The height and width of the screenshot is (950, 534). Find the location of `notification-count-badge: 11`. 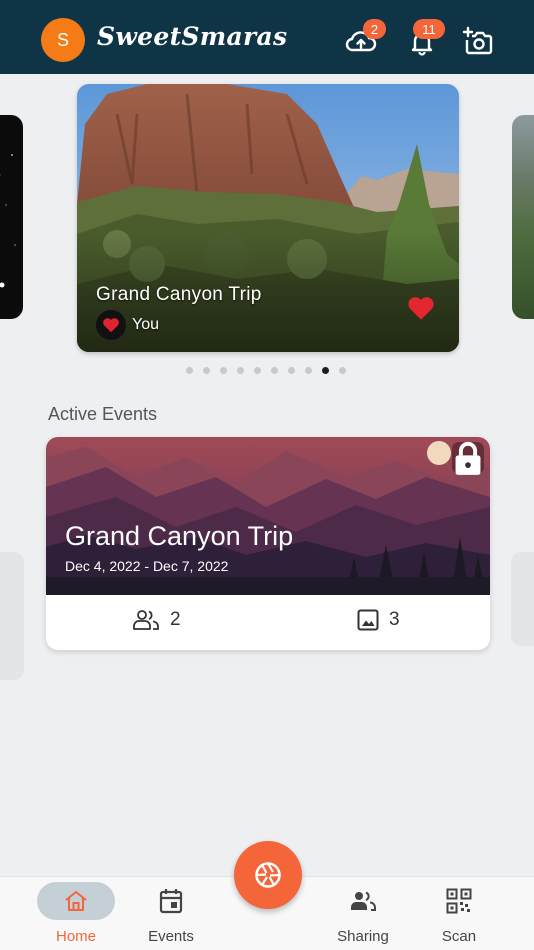

notification-count-badge: 11 is located at coordinates (429, 29).